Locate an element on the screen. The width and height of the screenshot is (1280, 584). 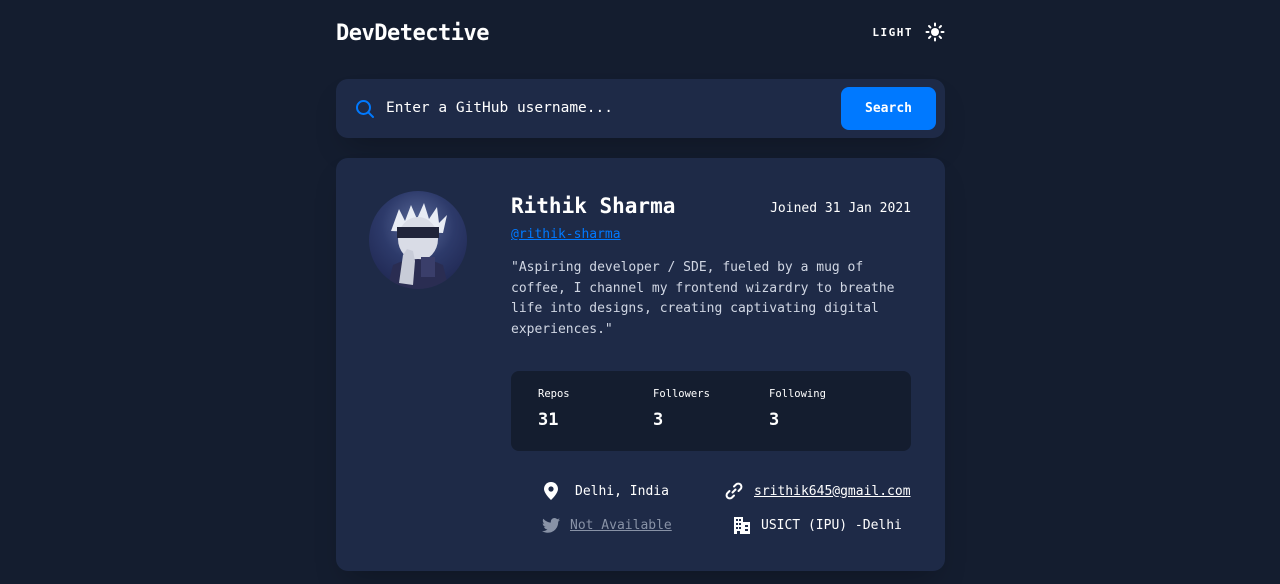
joined-date: Joined 31 Jan 2021 is located at coordinates (840, 208).